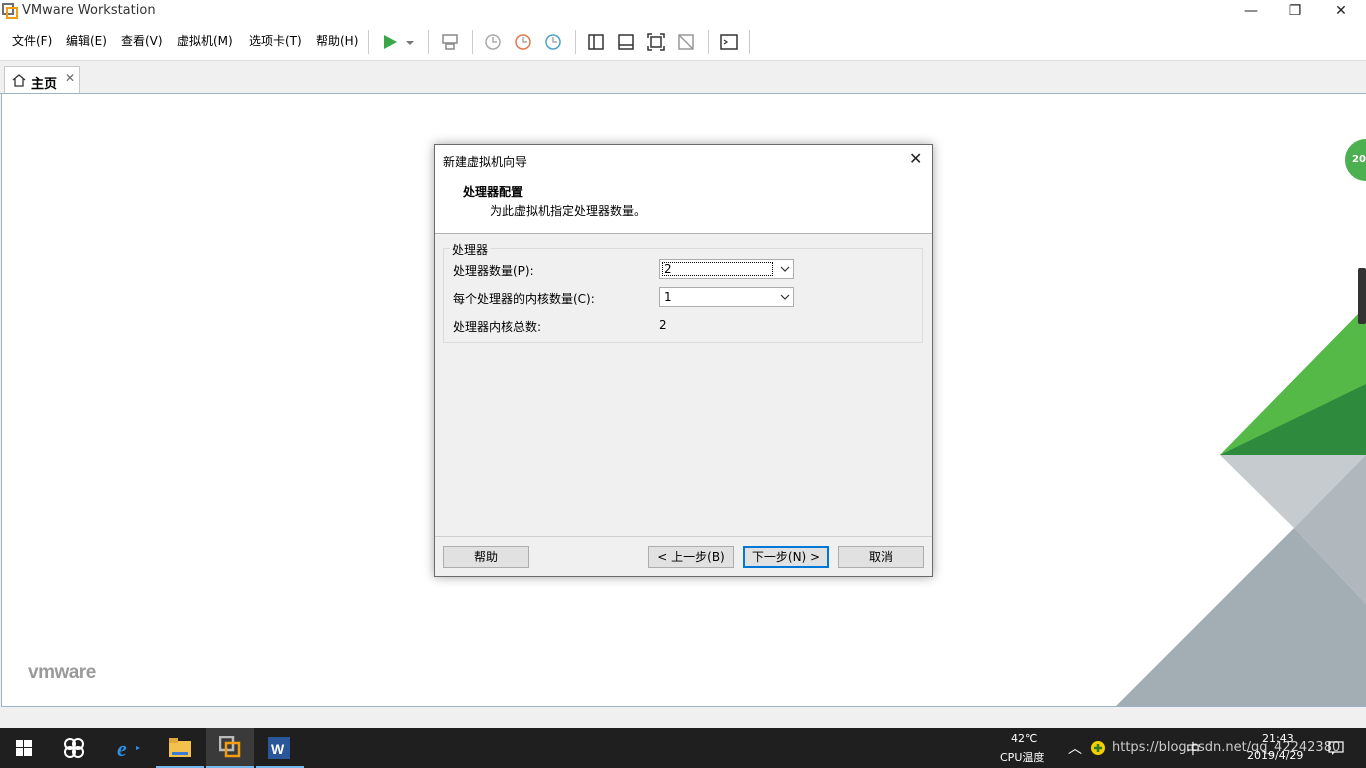 This screenshot has width=1366, height=768. What do you see at coordinates (89, 10) in the screenshot?
I see `window-title: VMware Workstation` at bounding box center [89, 10].